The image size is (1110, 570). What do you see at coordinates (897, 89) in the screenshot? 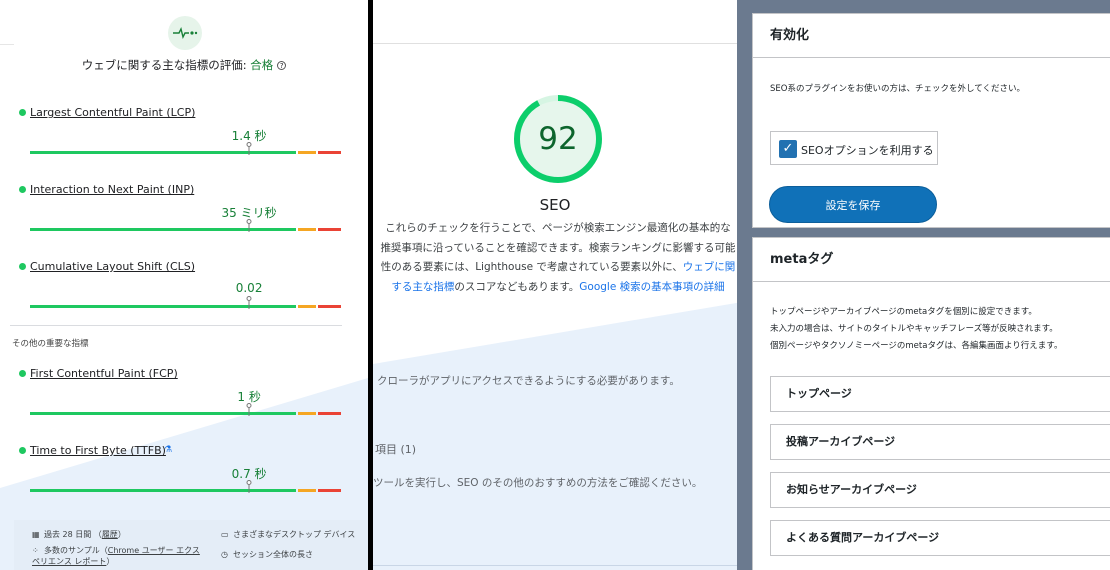
I see `enable-note: SEO系のプラグインをお使いの方は、チェックを外してください。` at bounding box center [897, 89].